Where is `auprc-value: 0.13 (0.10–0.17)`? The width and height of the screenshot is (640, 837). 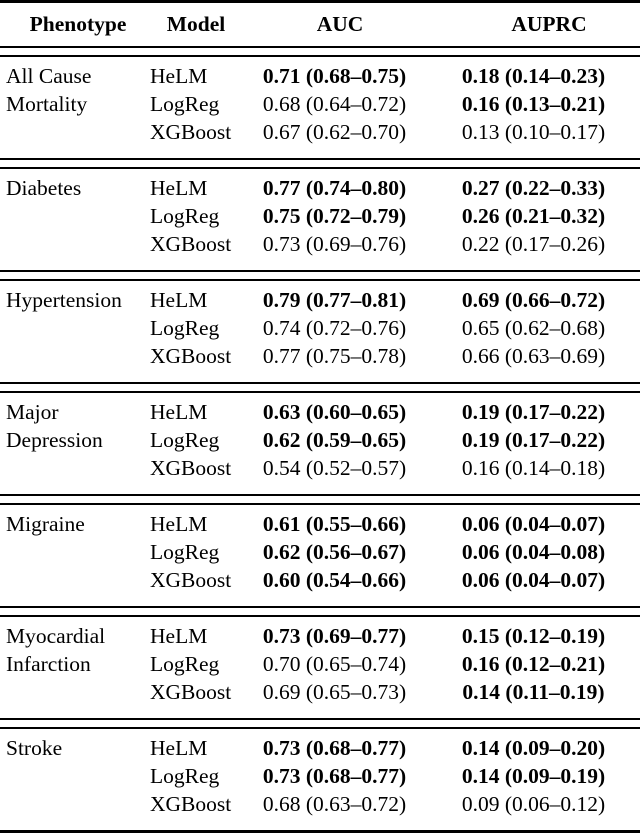
auprc-value: 0.13 (0.10–0.17) is located at coordinates (533, 131).